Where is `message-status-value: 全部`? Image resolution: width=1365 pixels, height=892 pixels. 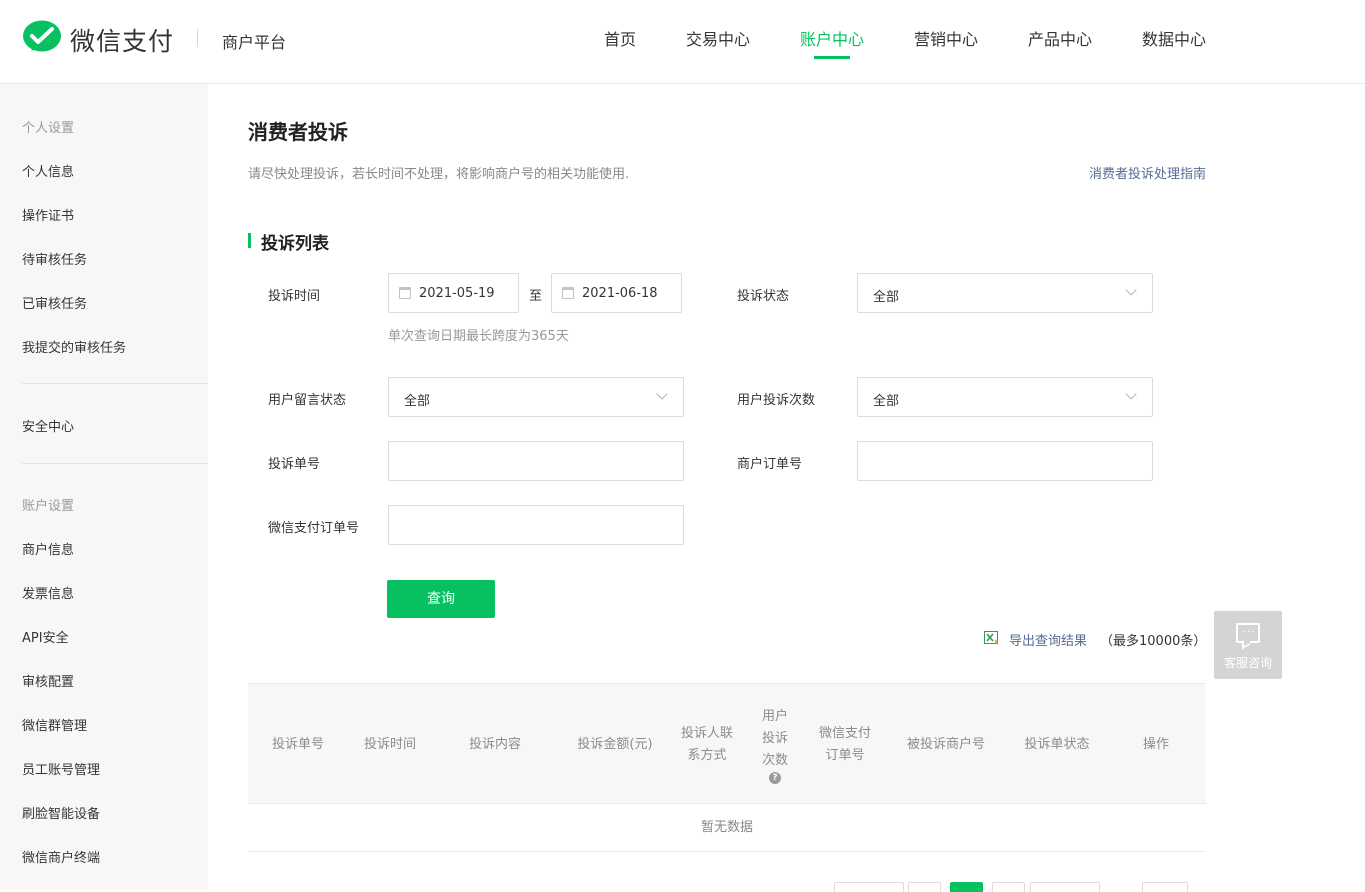 message-status-value: 全部 is located at coordinates (417, 401).